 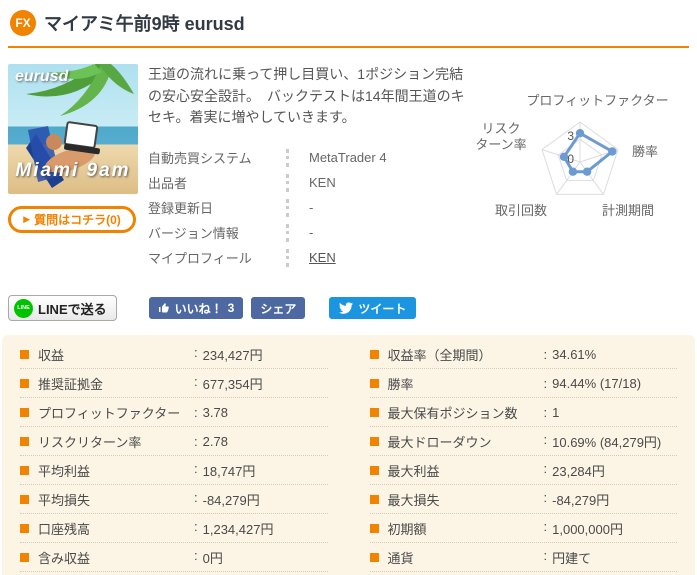 What do you see at coordinates (523, 528) in the screenshot?
I see `stat-row-initial: 初期額 :1,000,000円` at bounding box center [523, 528].